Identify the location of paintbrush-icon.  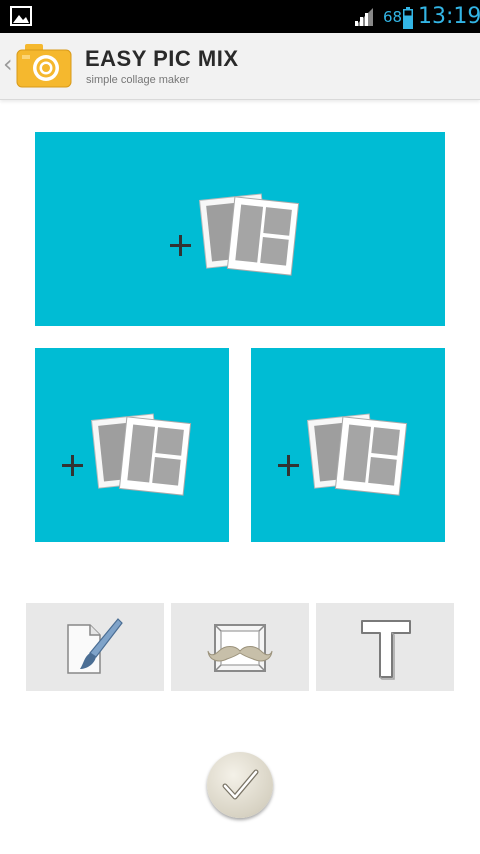
(95, 646).